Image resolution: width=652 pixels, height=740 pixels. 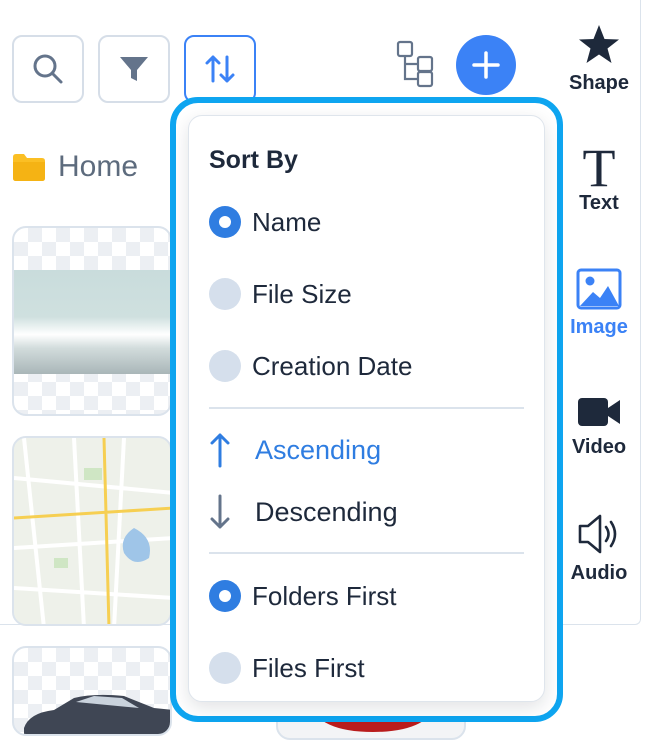 I want to click on map-image, so click(x=92, y=531).